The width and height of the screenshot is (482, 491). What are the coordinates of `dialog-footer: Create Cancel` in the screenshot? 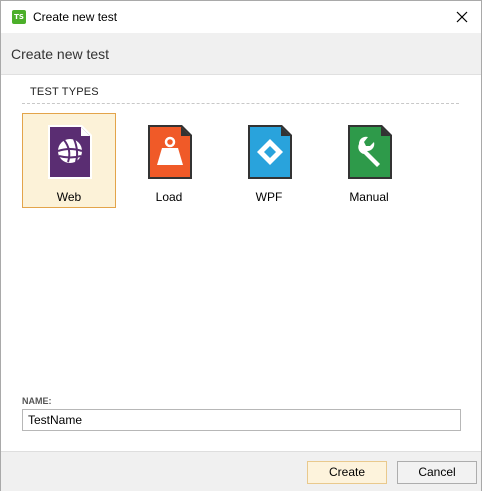 It's located at (241, 471).